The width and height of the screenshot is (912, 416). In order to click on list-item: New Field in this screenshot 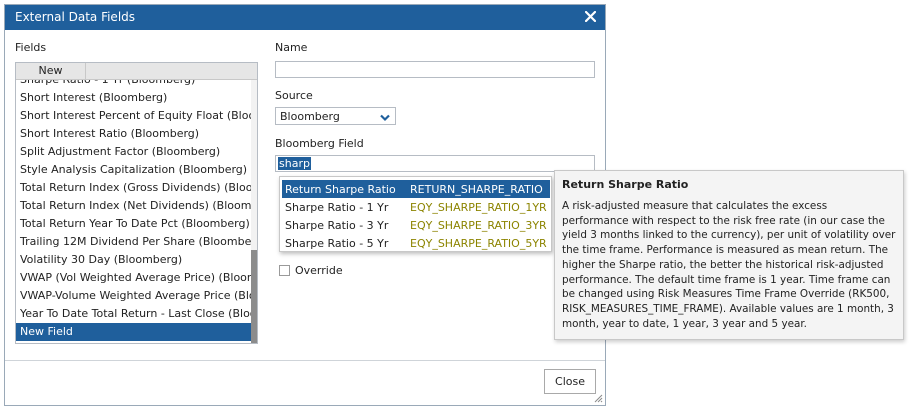, I will do `click(134, 332)`.